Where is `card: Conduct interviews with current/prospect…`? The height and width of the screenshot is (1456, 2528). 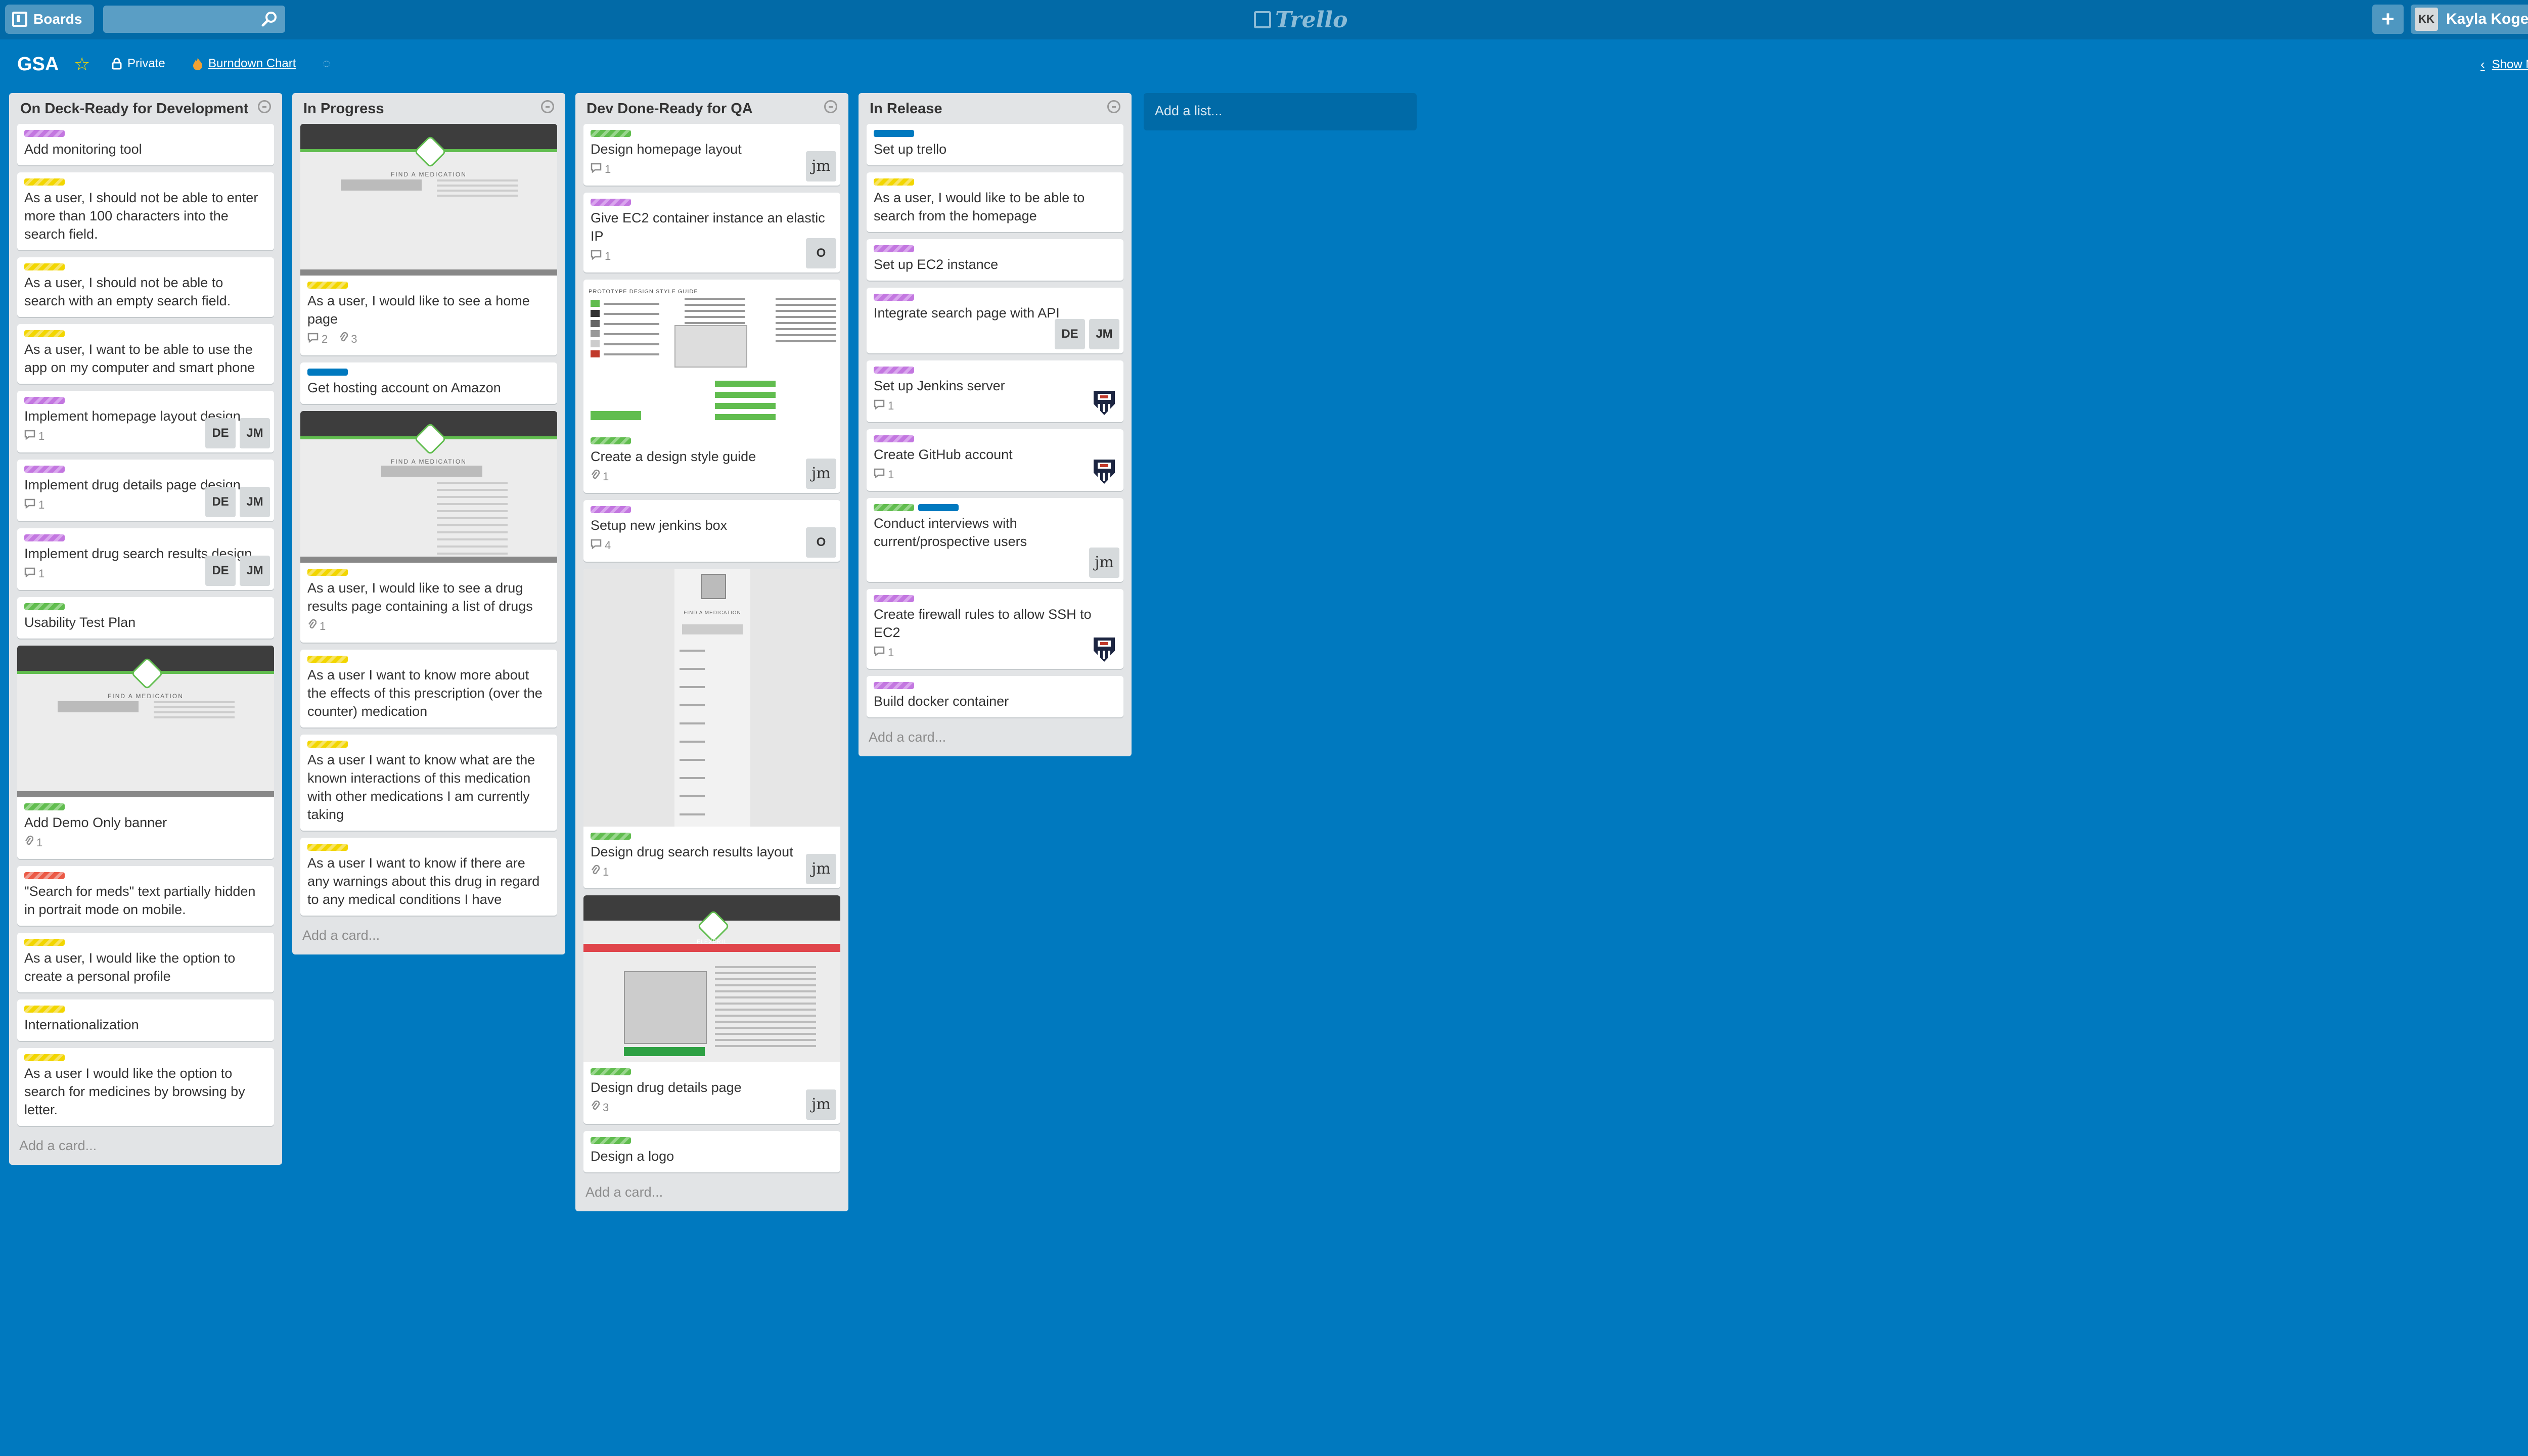 card: Conduct interviews with current/prospect… is located at coordinates (995, 540).